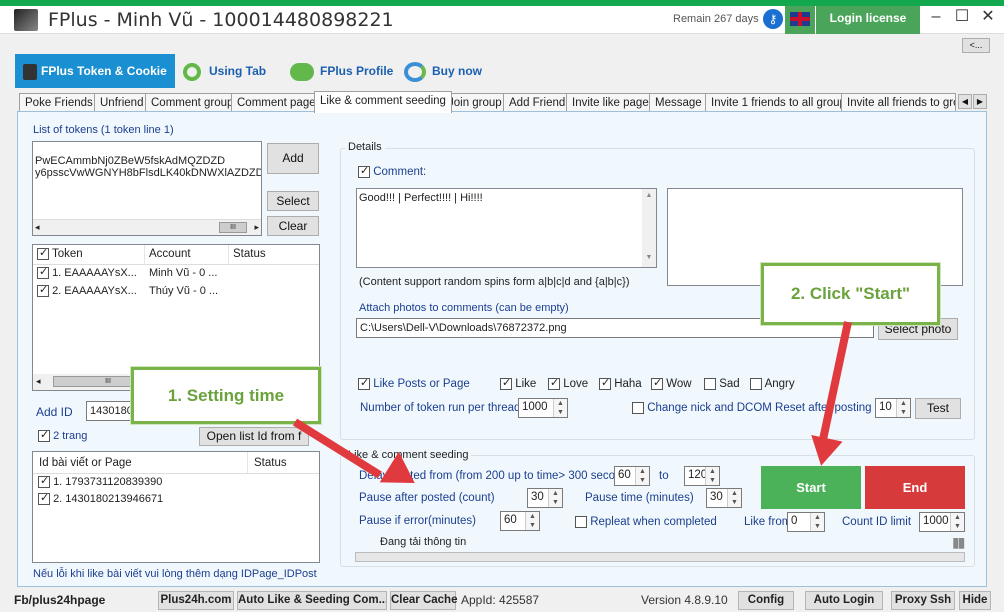 This screenshot has height=612, width=1004. Describe the element at coordinates (417, 521) in the screenshot. I see `pause-error-label: Pause if error(minutes)` at that location.